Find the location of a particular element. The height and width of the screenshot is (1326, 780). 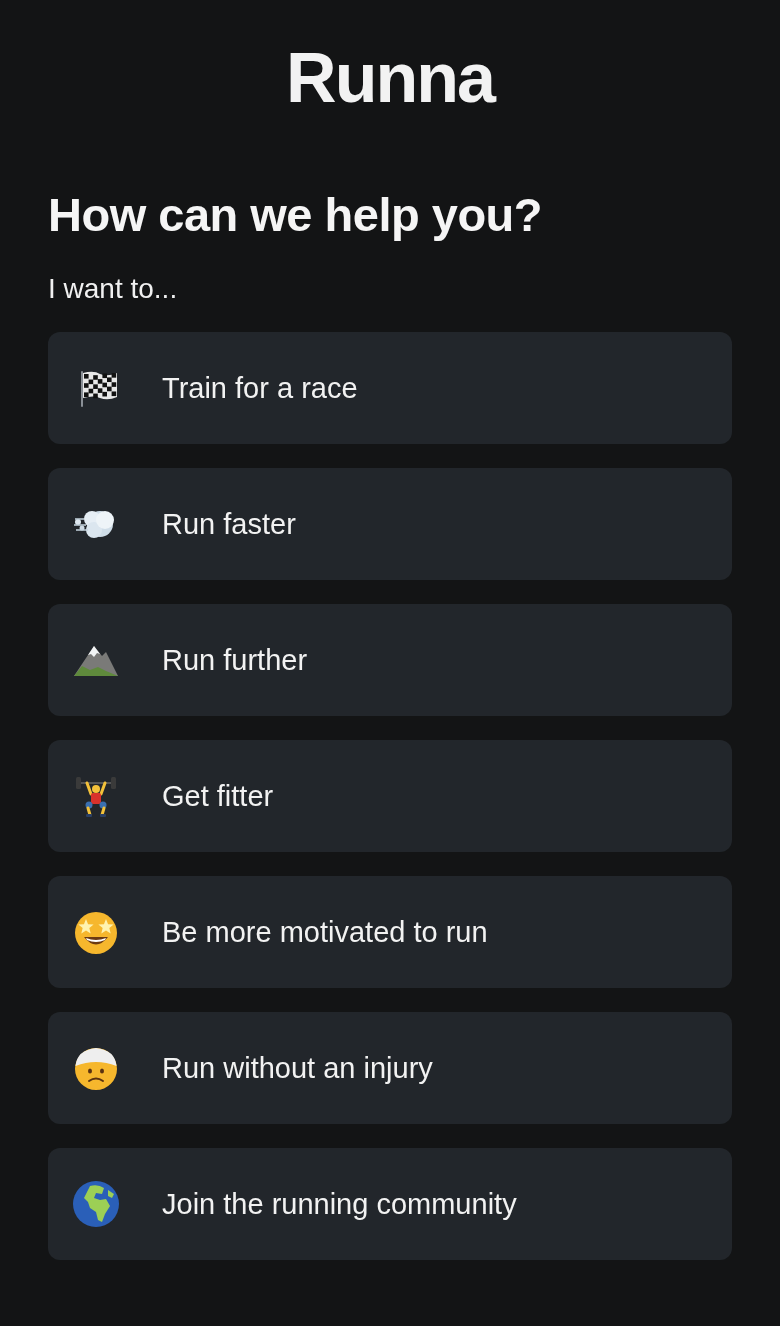

goal-option: Run without an injury is located at coordinates (390, 1068).